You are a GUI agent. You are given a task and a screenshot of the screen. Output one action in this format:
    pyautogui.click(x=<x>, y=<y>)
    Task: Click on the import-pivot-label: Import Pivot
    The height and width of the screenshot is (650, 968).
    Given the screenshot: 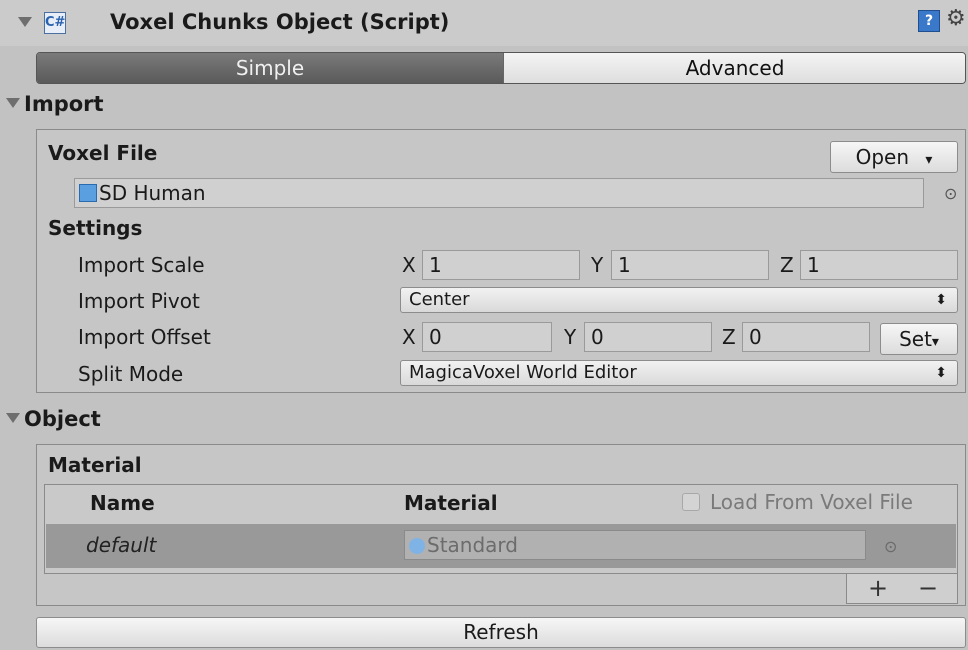 What is the action you would take?
    pyautogui.click(x=139, y=301)
    